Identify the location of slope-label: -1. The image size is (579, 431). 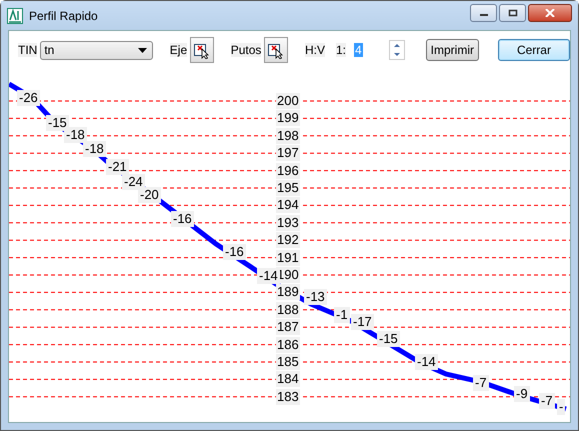
(342, 315).